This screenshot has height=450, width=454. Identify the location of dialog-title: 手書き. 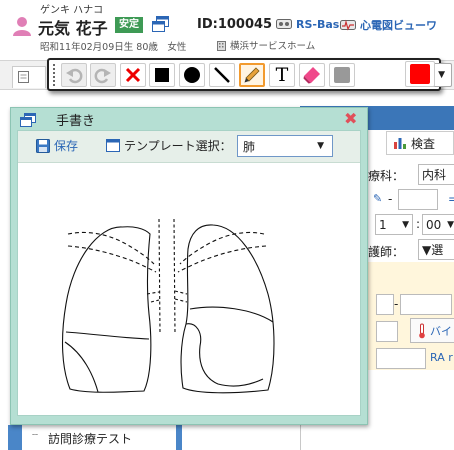
(76, 121).